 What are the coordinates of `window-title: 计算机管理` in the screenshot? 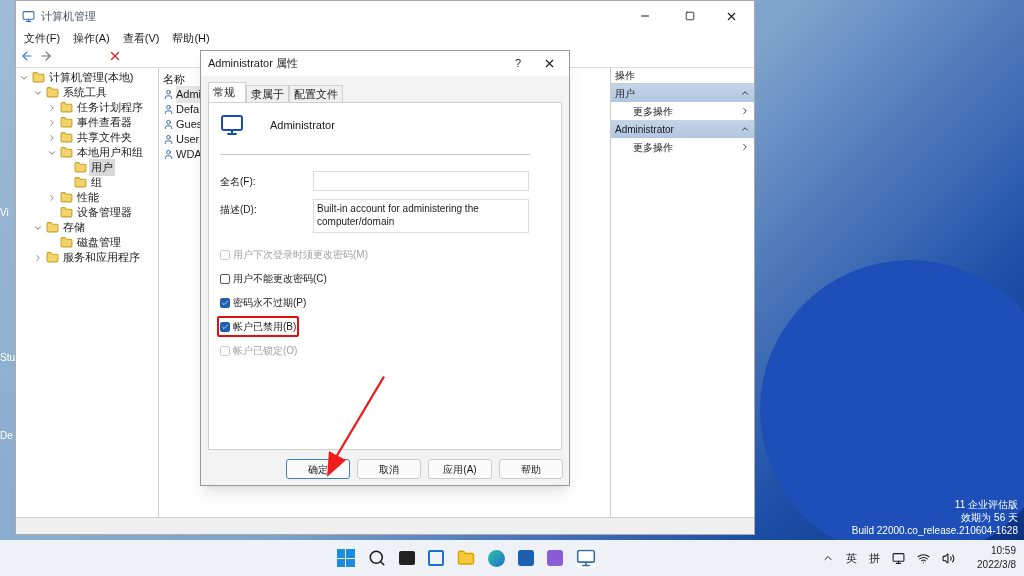 It's located at (68, 16).